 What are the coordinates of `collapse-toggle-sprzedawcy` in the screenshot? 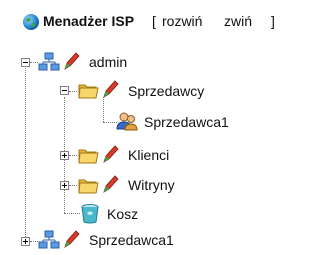 It's located at (64, 90).